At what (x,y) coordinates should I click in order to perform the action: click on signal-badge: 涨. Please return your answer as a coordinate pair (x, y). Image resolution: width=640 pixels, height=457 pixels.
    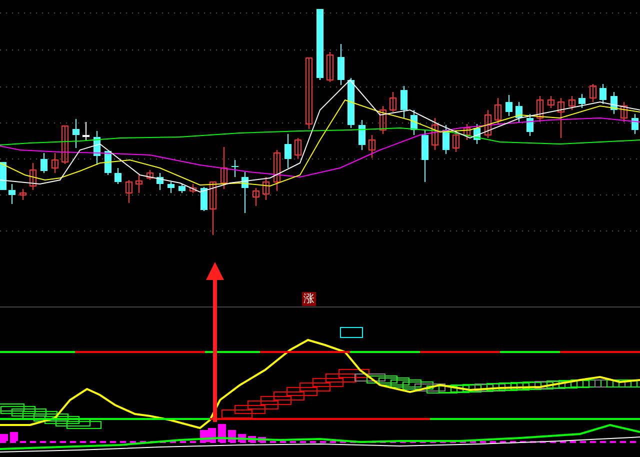
    Looking at the image, I should click on (309, 299).